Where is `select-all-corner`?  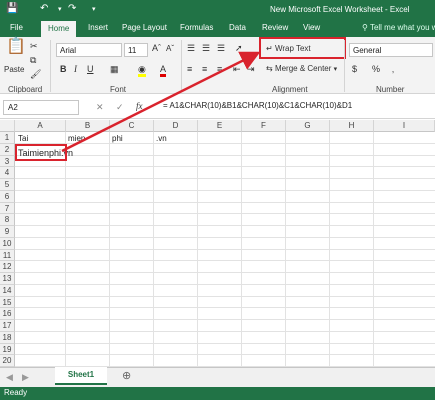
select-all-corner is located at coordinates (7, 126).